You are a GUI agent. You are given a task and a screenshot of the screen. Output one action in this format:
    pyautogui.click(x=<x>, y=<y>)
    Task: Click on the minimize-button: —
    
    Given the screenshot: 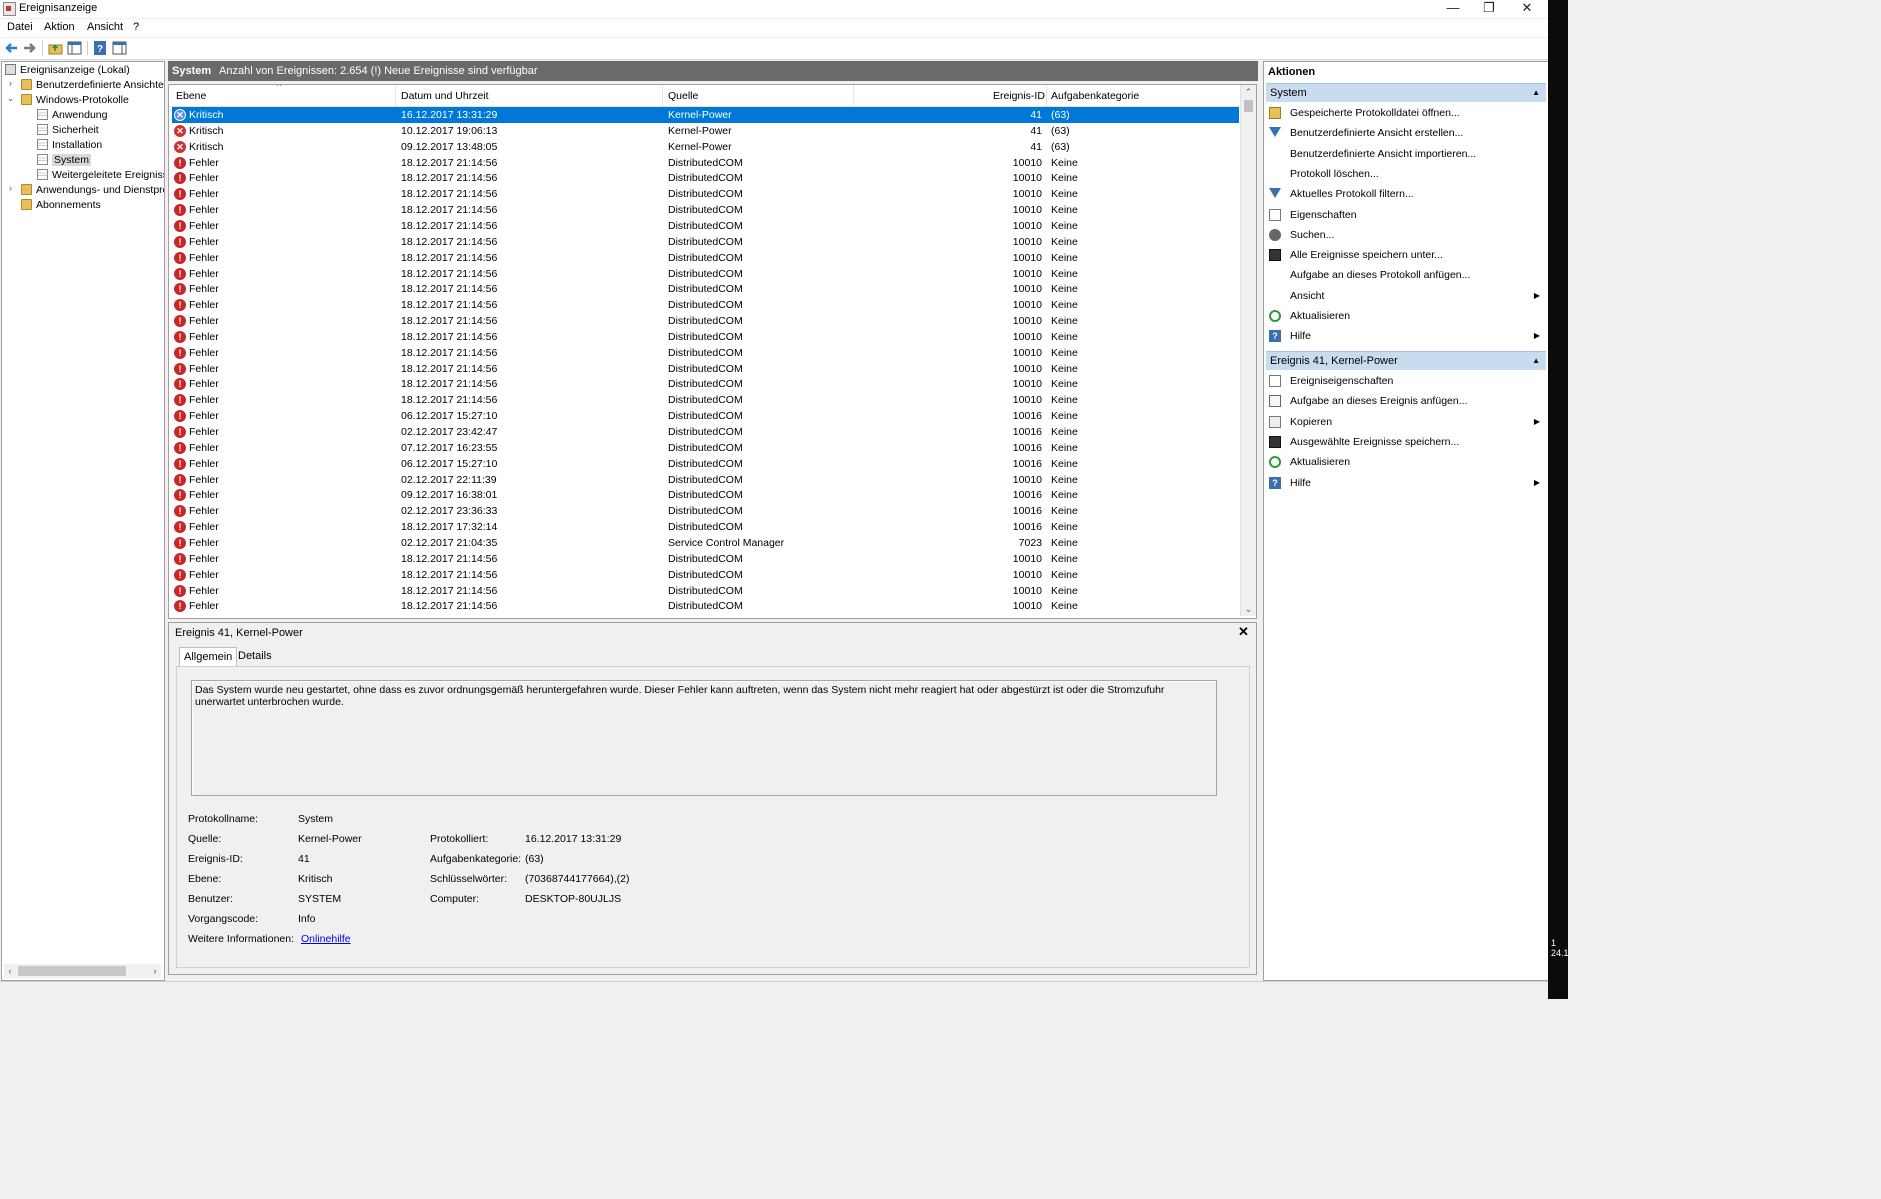 What is the action you would take?
    pyautogui.click(x=1453, y=9)
    